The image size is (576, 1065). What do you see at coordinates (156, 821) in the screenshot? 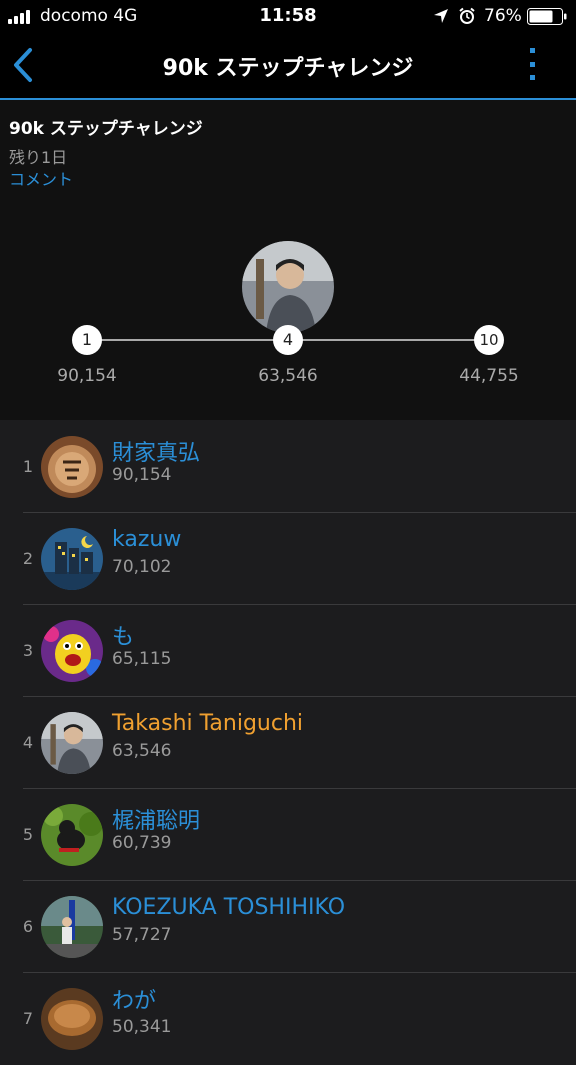
I see `user-name: 梶浦聡明` at bounding box center [156, 821].